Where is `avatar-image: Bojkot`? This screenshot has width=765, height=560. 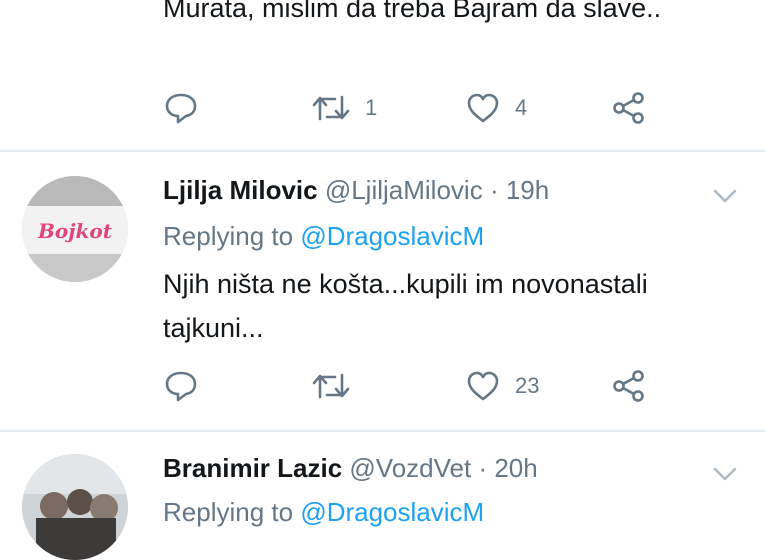 avatar-image: Bojkot is located at coordinates (75, 229).